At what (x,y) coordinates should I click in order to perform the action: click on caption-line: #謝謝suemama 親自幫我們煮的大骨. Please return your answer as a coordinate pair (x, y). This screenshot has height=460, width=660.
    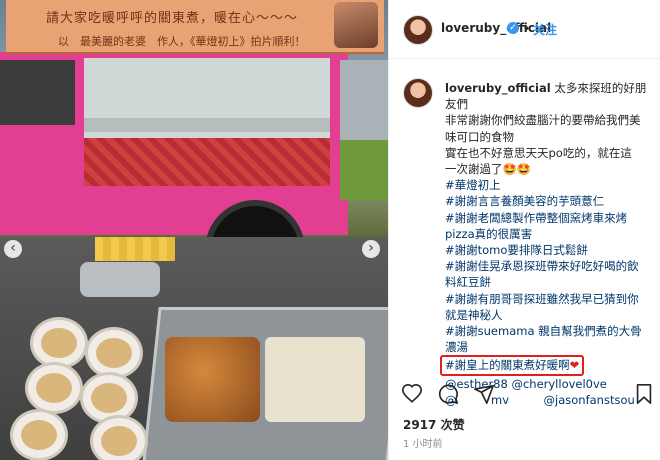
    Looking at the image, I should click on (550, 331).